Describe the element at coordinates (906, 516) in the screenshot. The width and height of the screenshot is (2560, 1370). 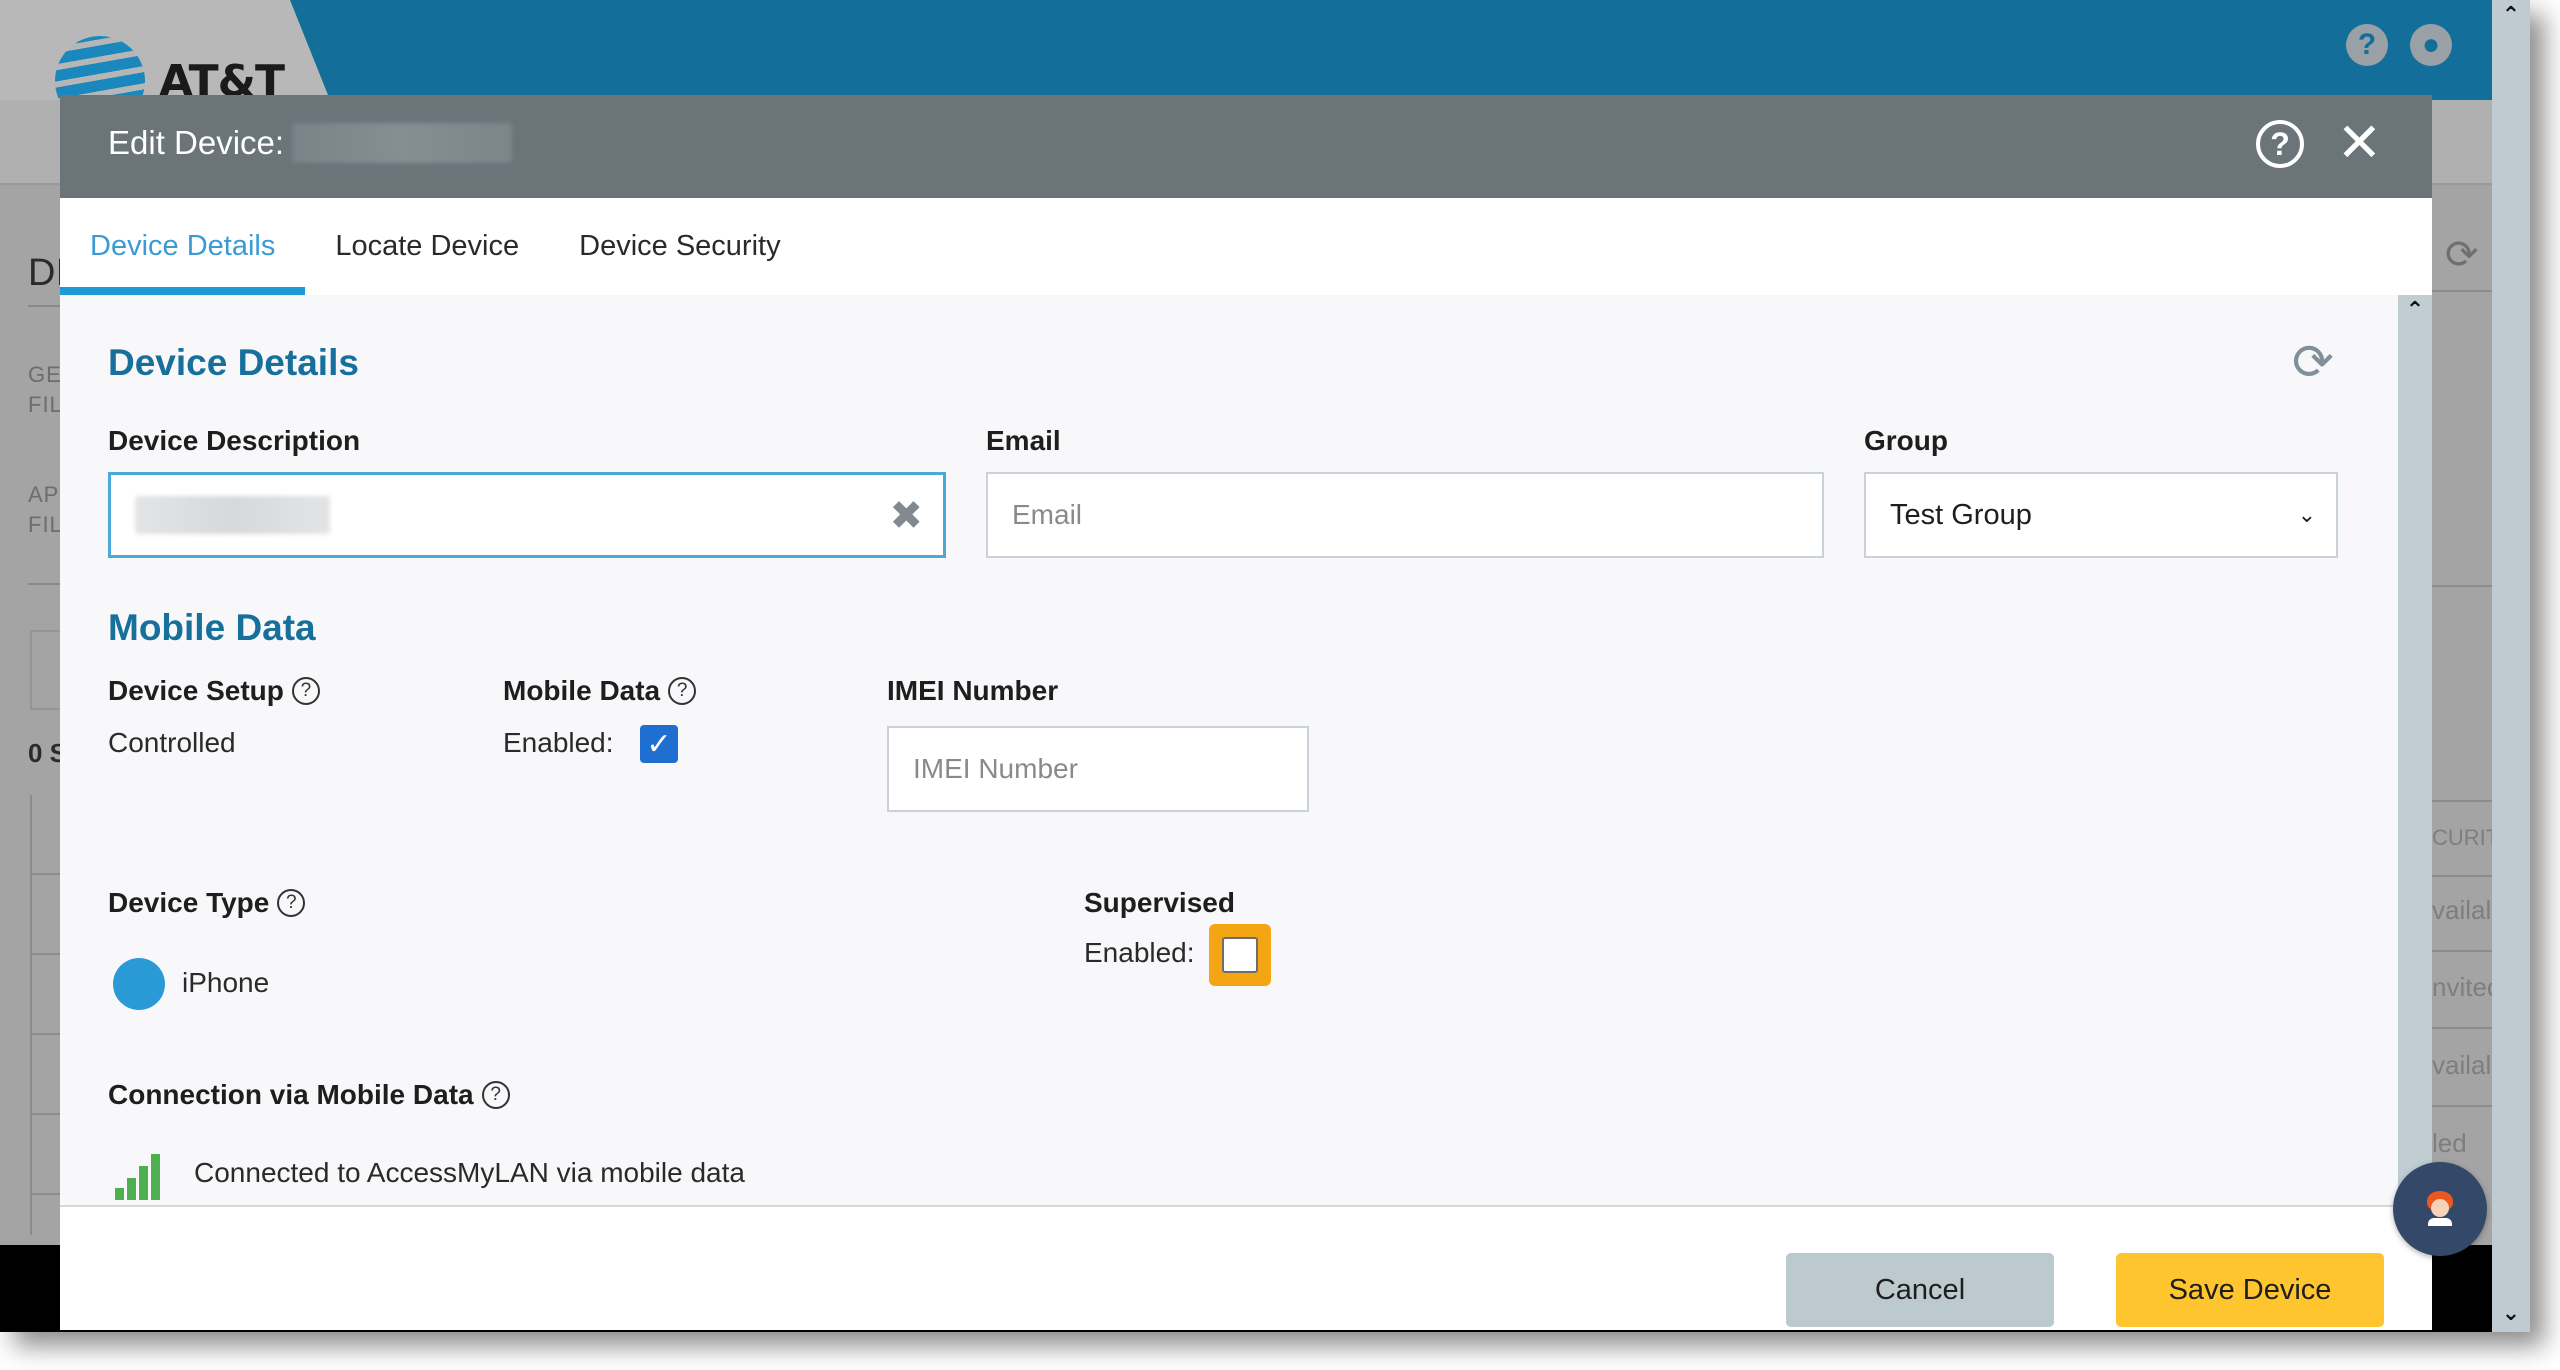
I see `clear-icon: ✖` at that location.